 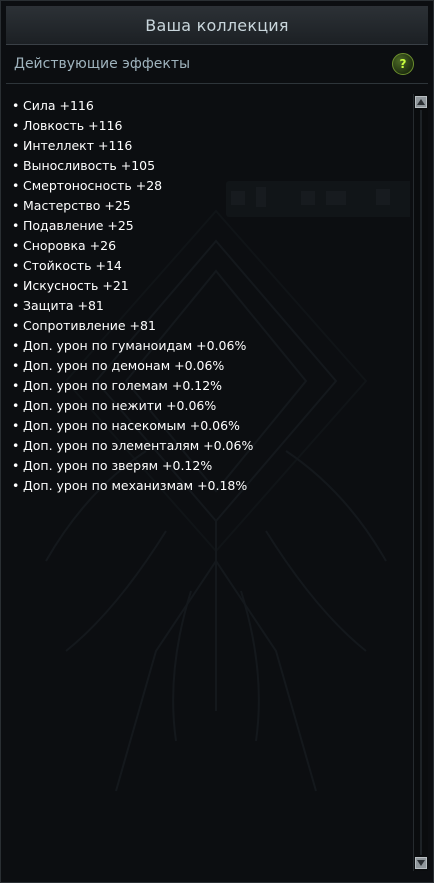 What do you see at coordinates (102, 64) in the screenshot?
I see `section-title: Действующие эффекты` at bounding box center [102, 64].